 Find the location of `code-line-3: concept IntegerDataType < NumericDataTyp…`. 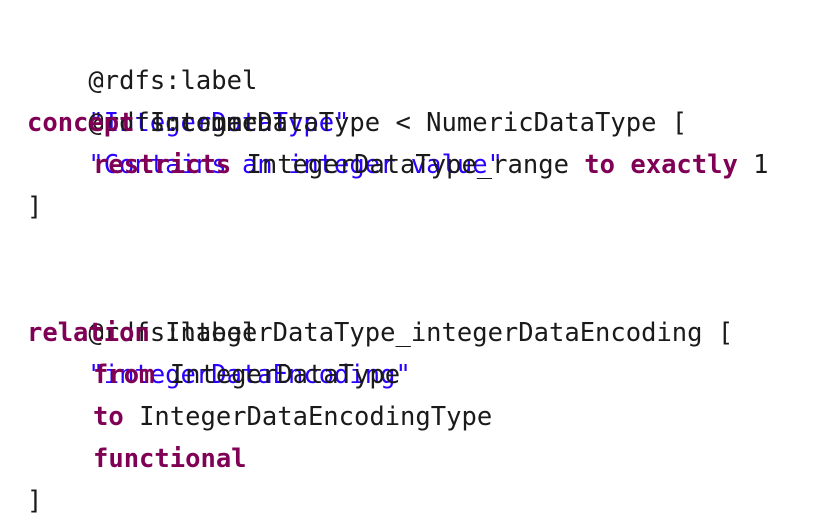

code-line-3: concept IntegerDataType < NumericDataTyp… is located at coordinates (357, 123).